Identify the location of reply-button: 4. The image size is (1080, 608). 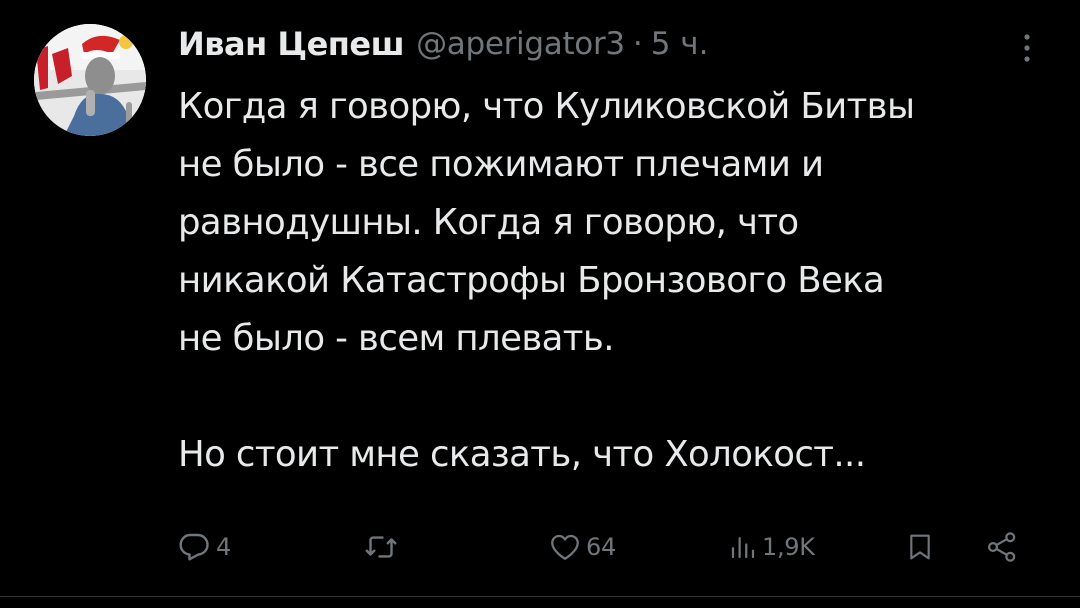
(203, 547).